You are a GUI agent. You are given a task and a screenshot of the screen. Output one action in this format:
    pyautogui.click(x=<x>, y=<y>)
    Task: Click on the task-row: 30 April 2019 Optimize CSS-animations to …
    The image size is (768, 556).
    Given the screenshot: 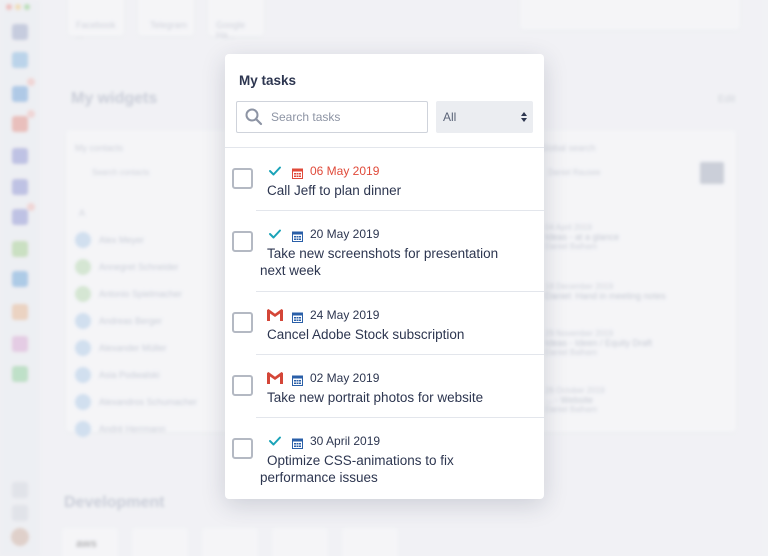 What is the action you would take?
    pyautogui.click(x=384, y=458)
    